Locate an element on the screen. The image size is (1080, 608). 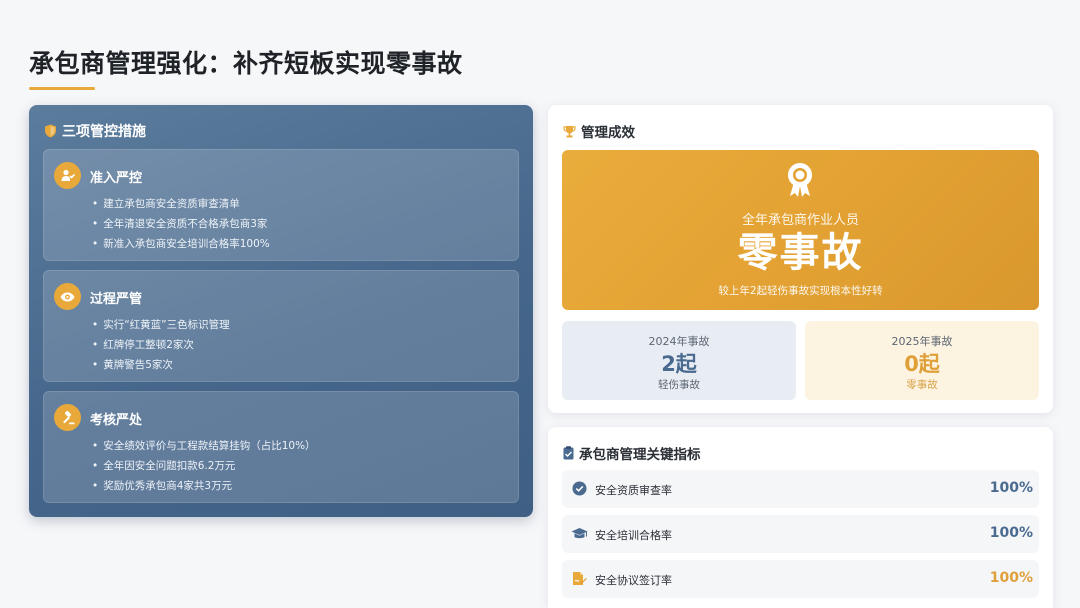
clipboard-icon is located at coordinates (568, 453).